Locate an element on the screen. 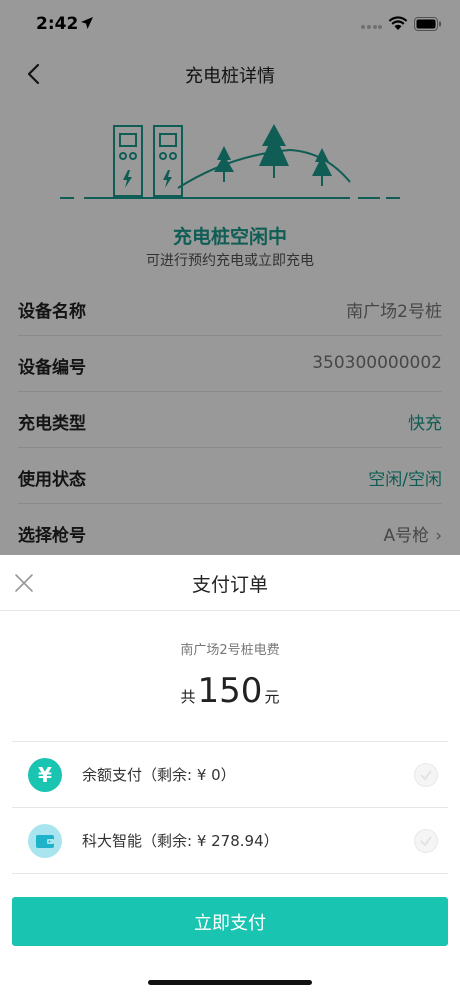 This screenshot has height=996, width=460. payment-method-label: 科大智能（剩余: ¥ 278.94） is located at coordinates (180, 841).